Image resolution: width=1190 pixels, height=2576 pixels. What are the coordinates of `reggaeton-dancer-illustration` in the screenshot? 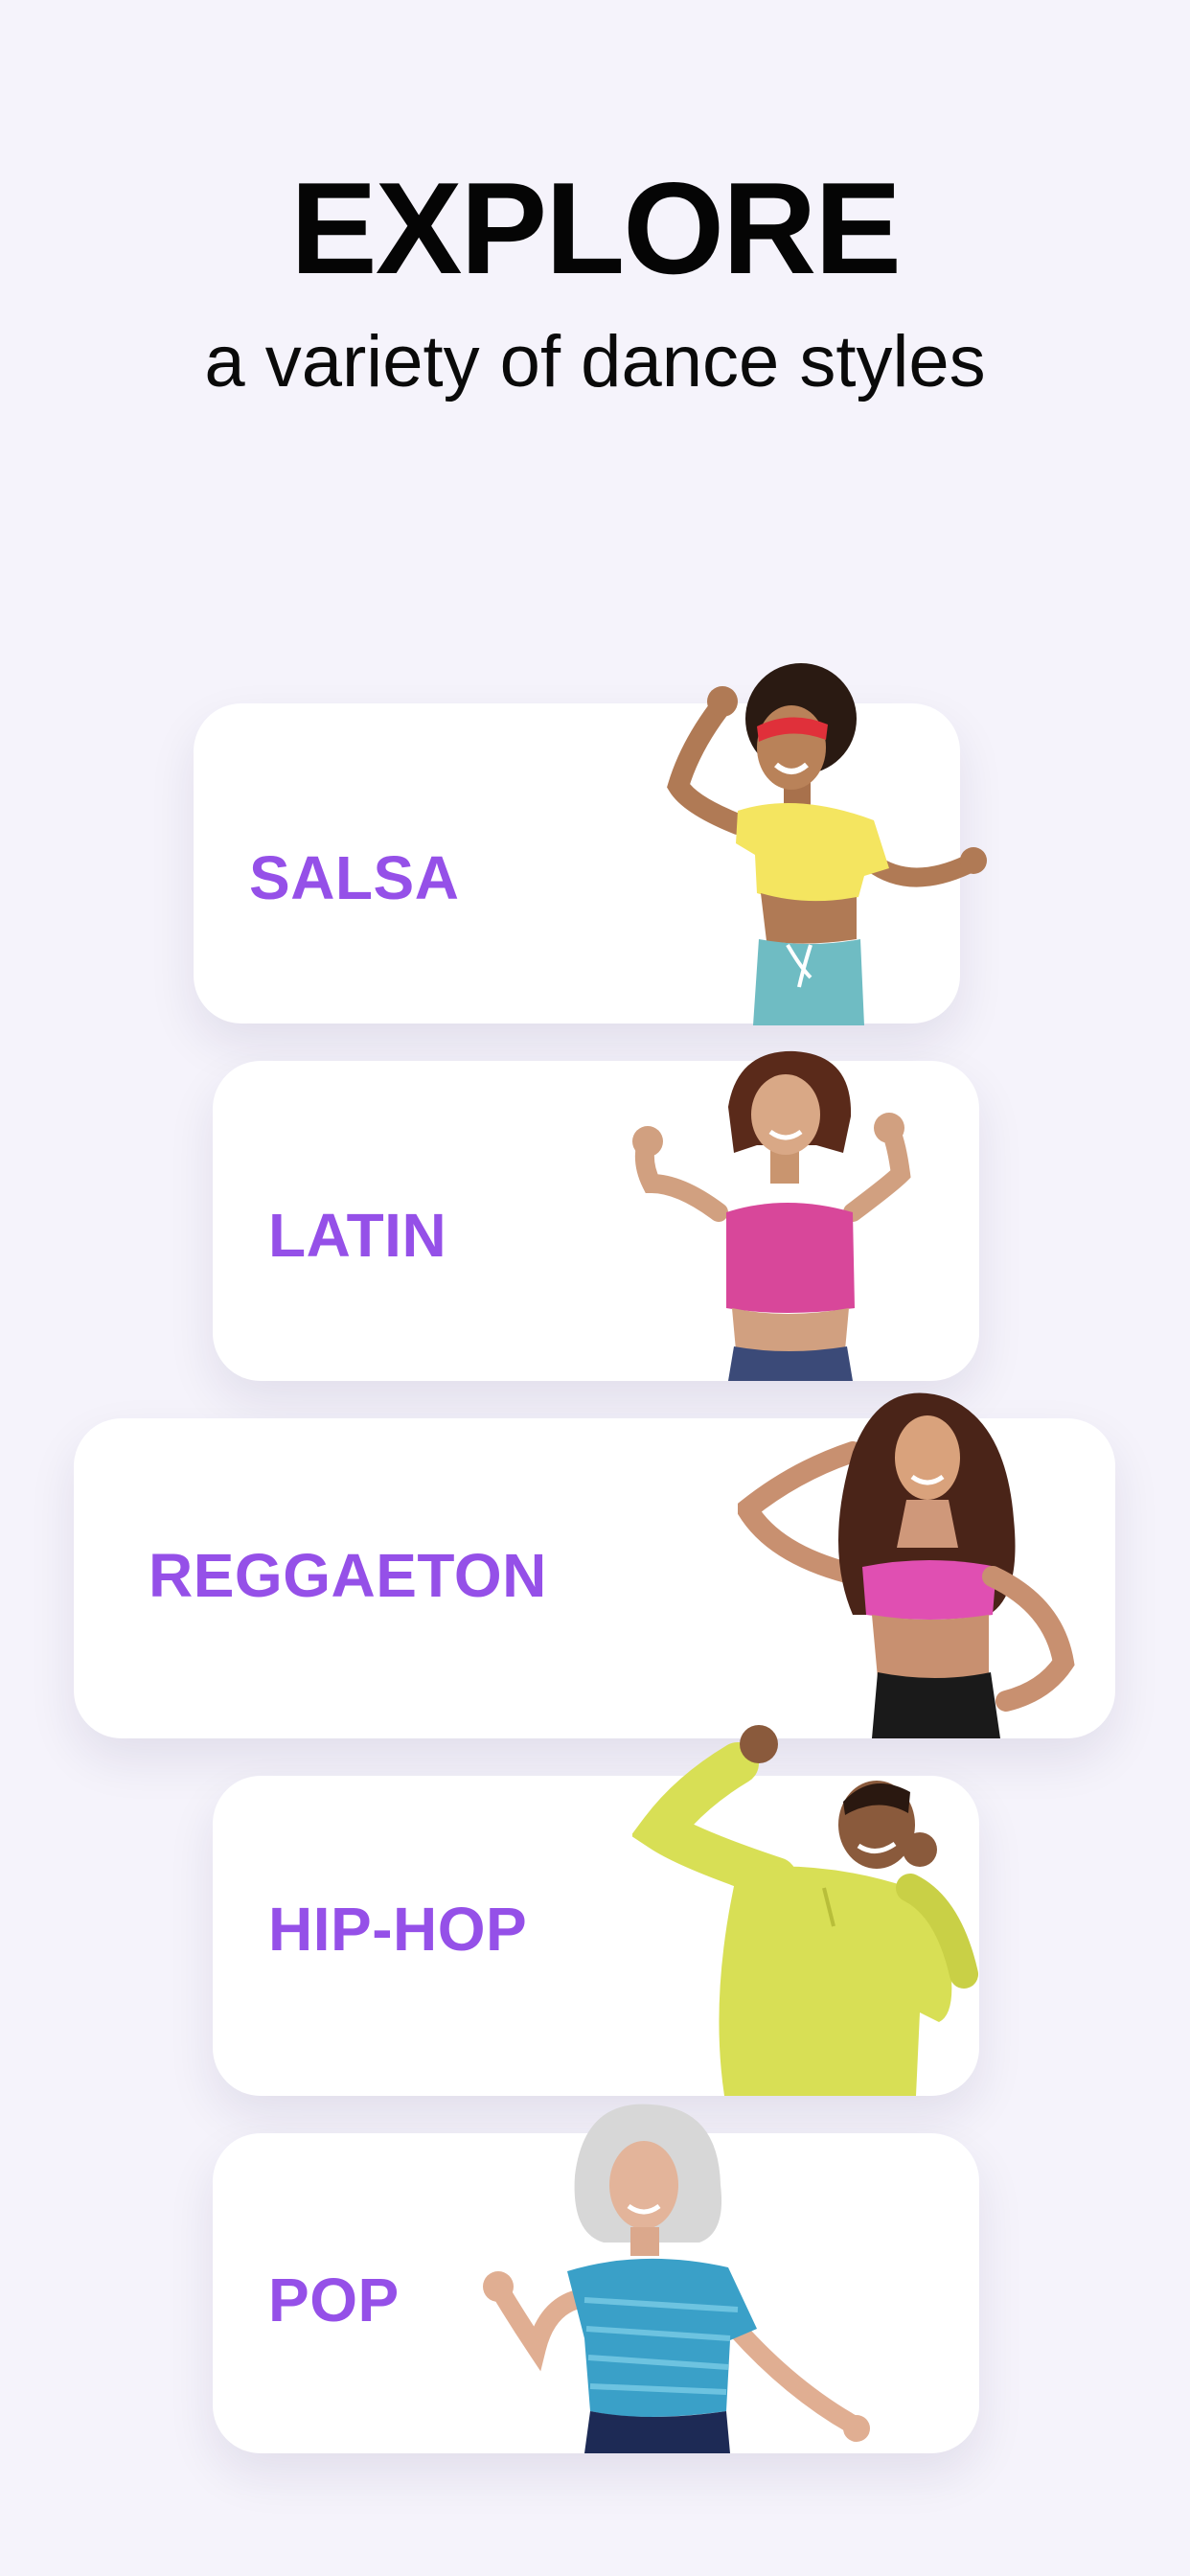 It's located at (930, 1561).